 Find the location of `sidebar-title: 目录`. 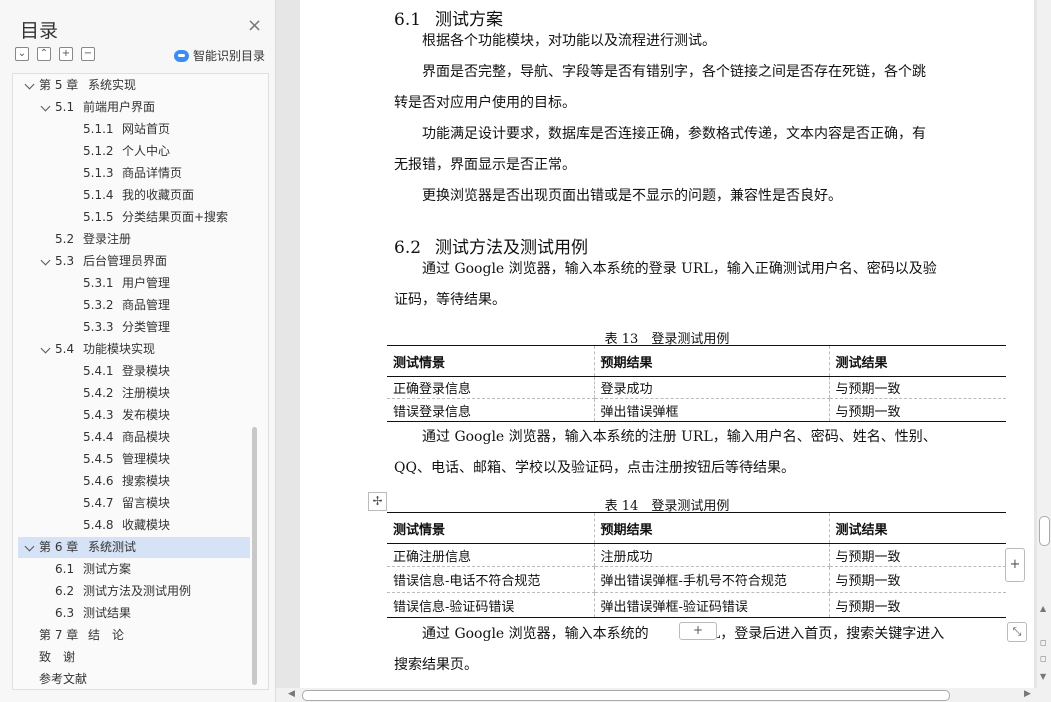

sidebar-title: 目录 is located at coordinates (39, 31).